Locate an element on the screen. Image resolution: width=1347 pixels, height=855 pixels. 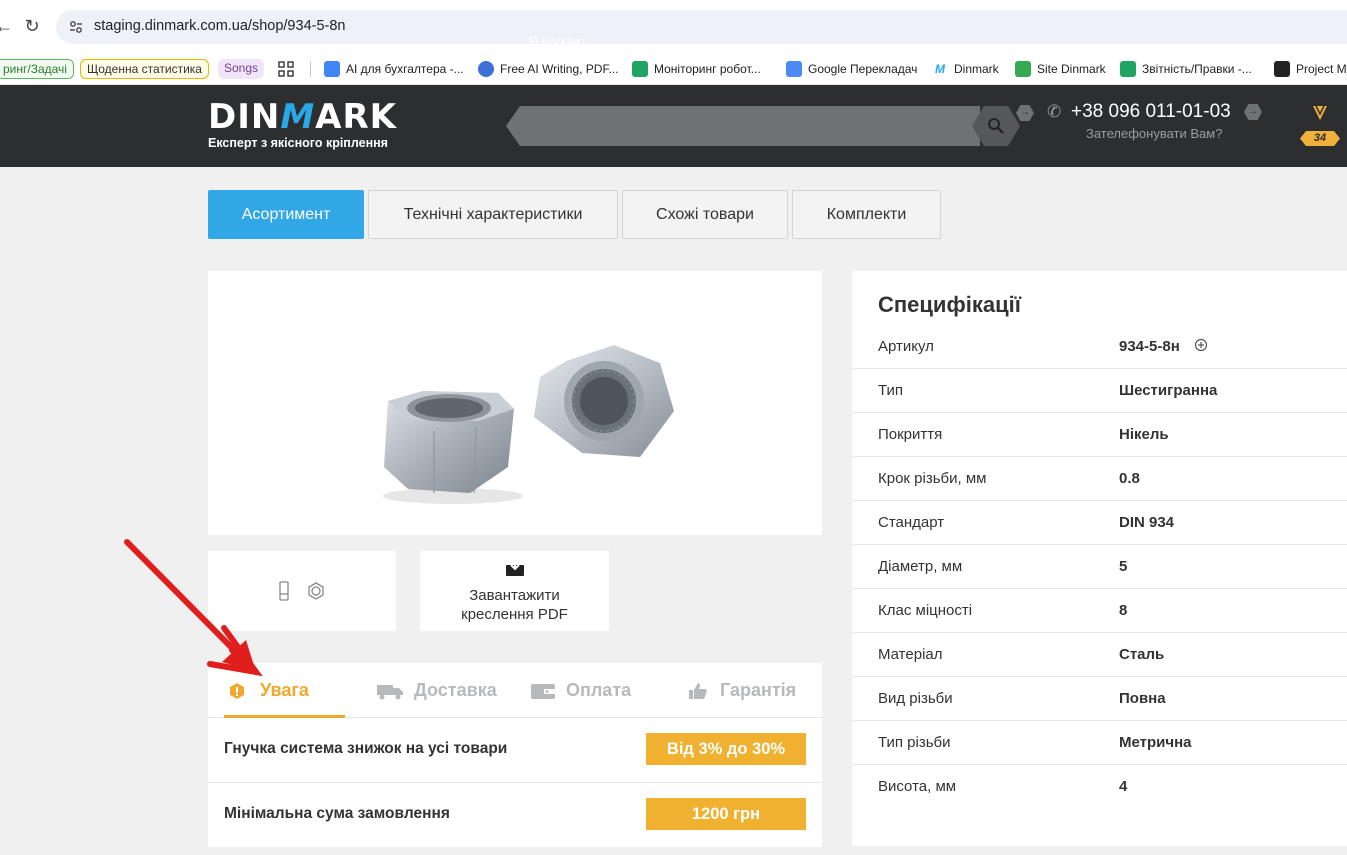
spec-row: Тип Шестигранна is located at coordinates (1099, 391).